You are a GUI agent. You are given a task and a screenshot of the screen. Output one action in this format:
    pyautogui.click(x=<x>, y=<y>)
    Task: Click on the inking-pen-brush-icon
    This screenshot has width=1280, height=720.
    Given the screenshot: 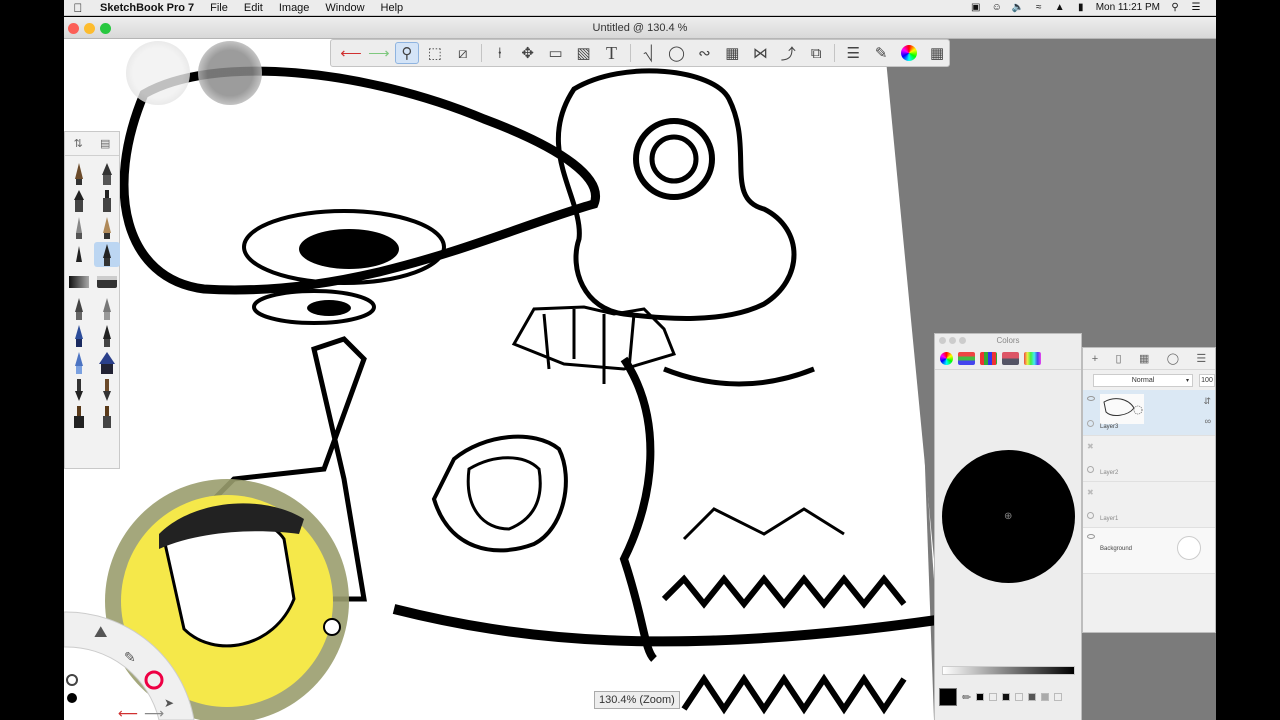 What is the action you would take?
    pyautogui.click(x=107, y=254)
    